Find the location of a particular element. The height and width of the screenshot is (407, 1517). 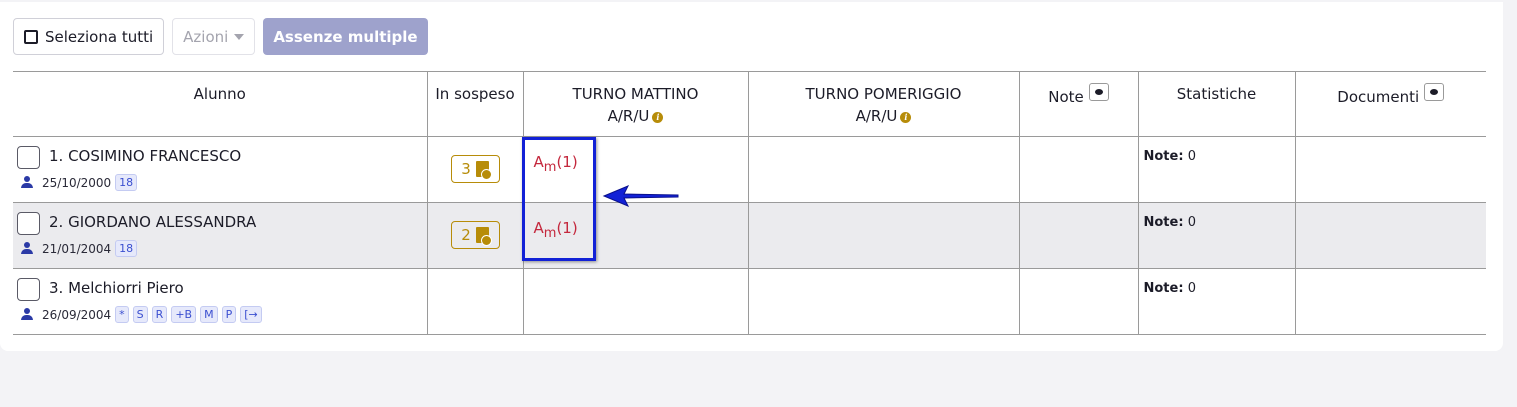

tag-m: M is located at coordinates (209, 314).